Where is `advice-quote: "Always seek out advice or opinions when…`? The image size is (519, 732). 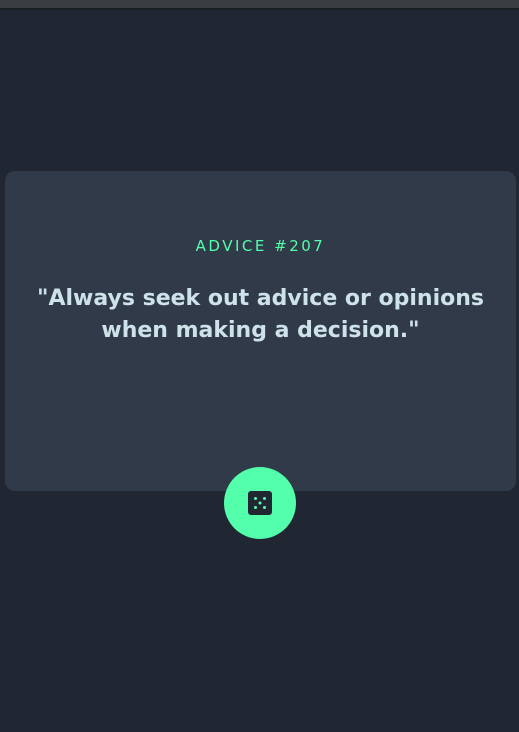
advice-quote: "Always seek out advice or opinions when… is located at coordinates (260, 314).